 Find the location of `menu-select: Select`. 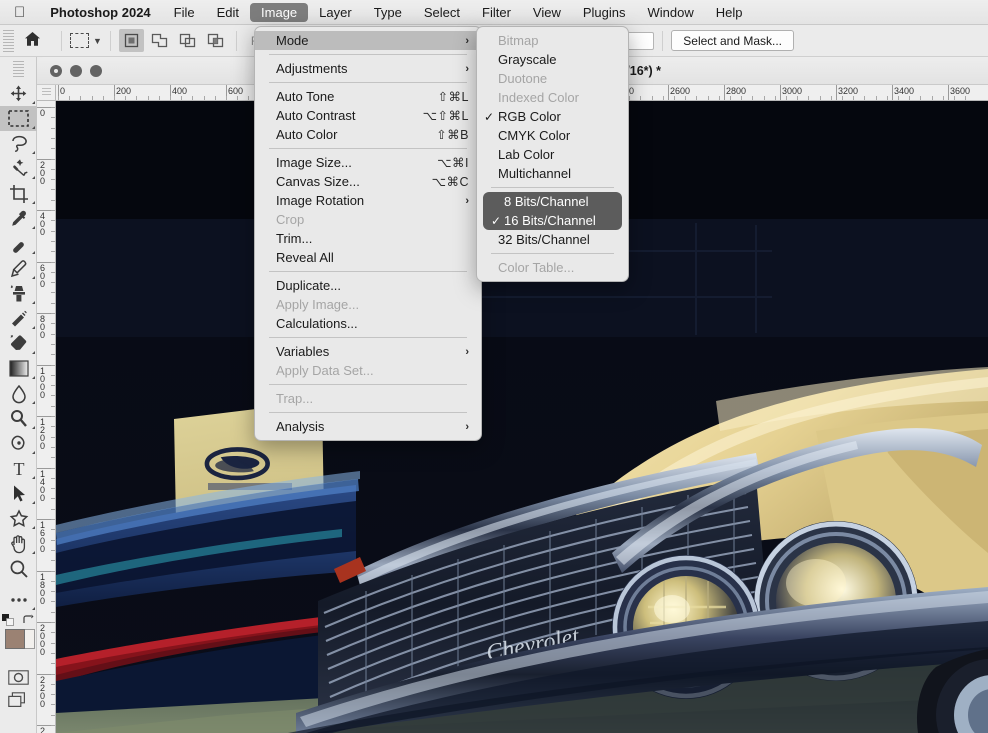

menu-select: Select is located at coordinates (442, 12).